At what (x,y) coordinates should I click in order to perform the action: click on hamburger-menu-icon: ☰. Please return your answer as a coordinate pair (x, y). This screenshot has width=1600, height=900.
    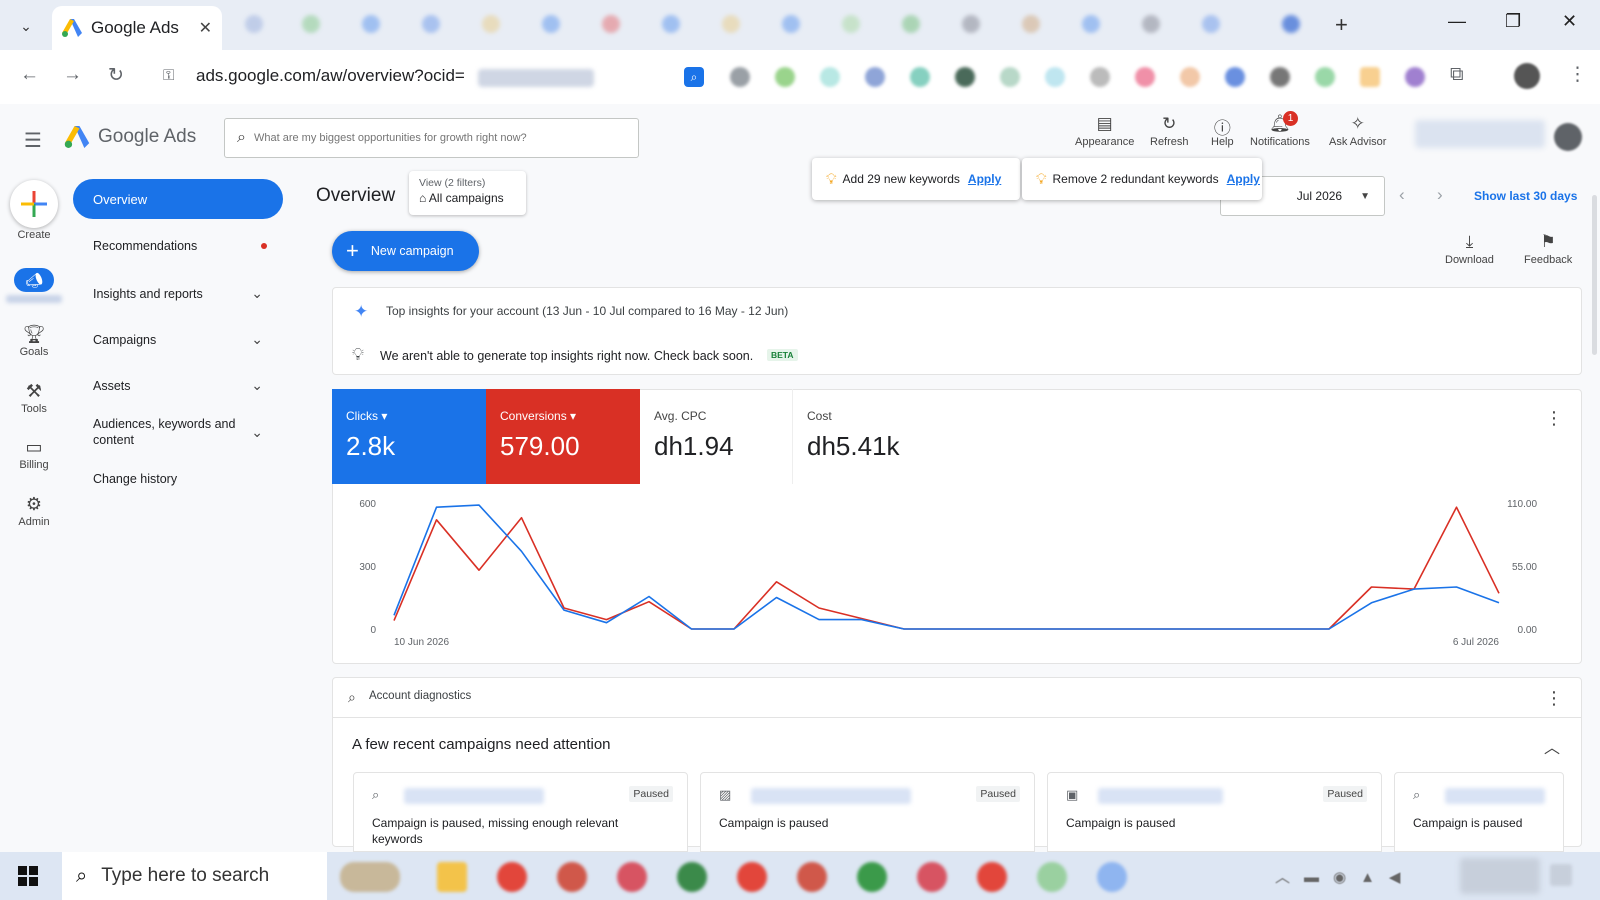
    Looking at the image, I should click on (33, 140).